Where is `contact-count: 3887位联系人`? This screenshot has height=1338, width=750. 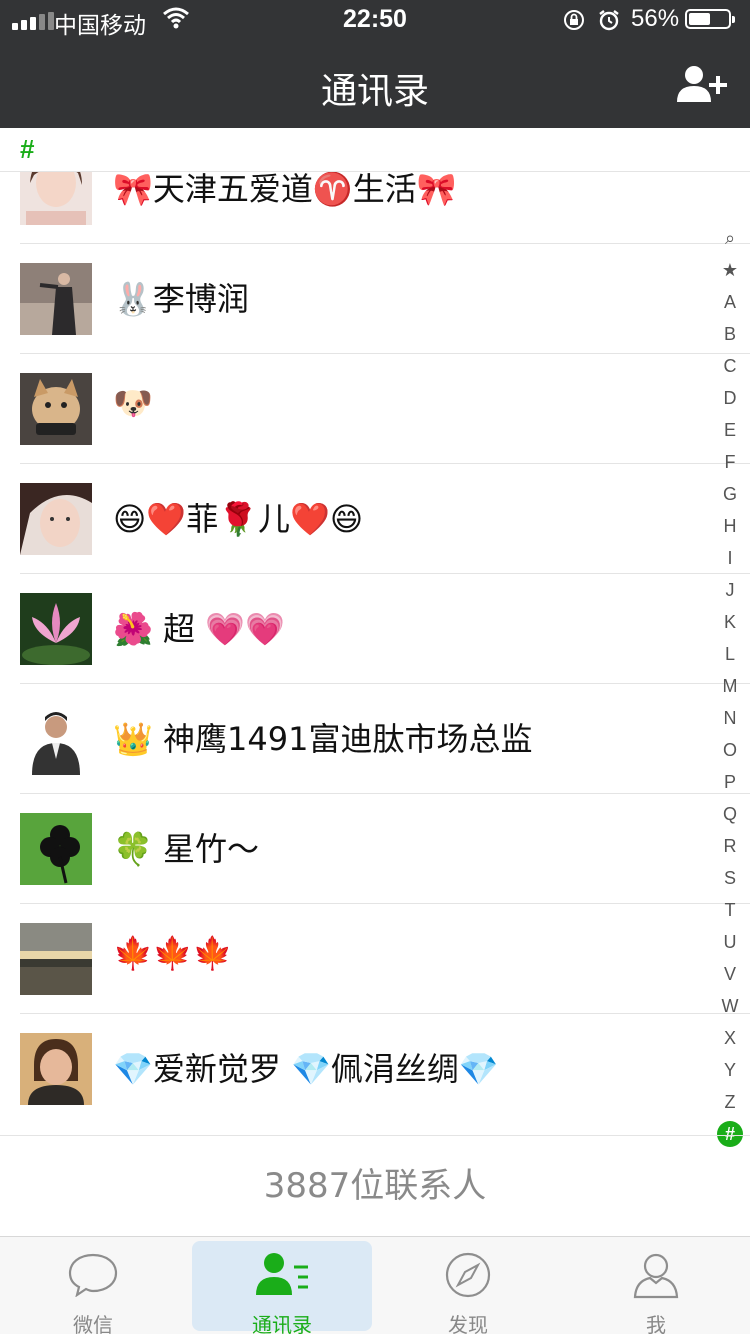
contact-count: 3887位联系人 is located at coordinates (375, 1185).